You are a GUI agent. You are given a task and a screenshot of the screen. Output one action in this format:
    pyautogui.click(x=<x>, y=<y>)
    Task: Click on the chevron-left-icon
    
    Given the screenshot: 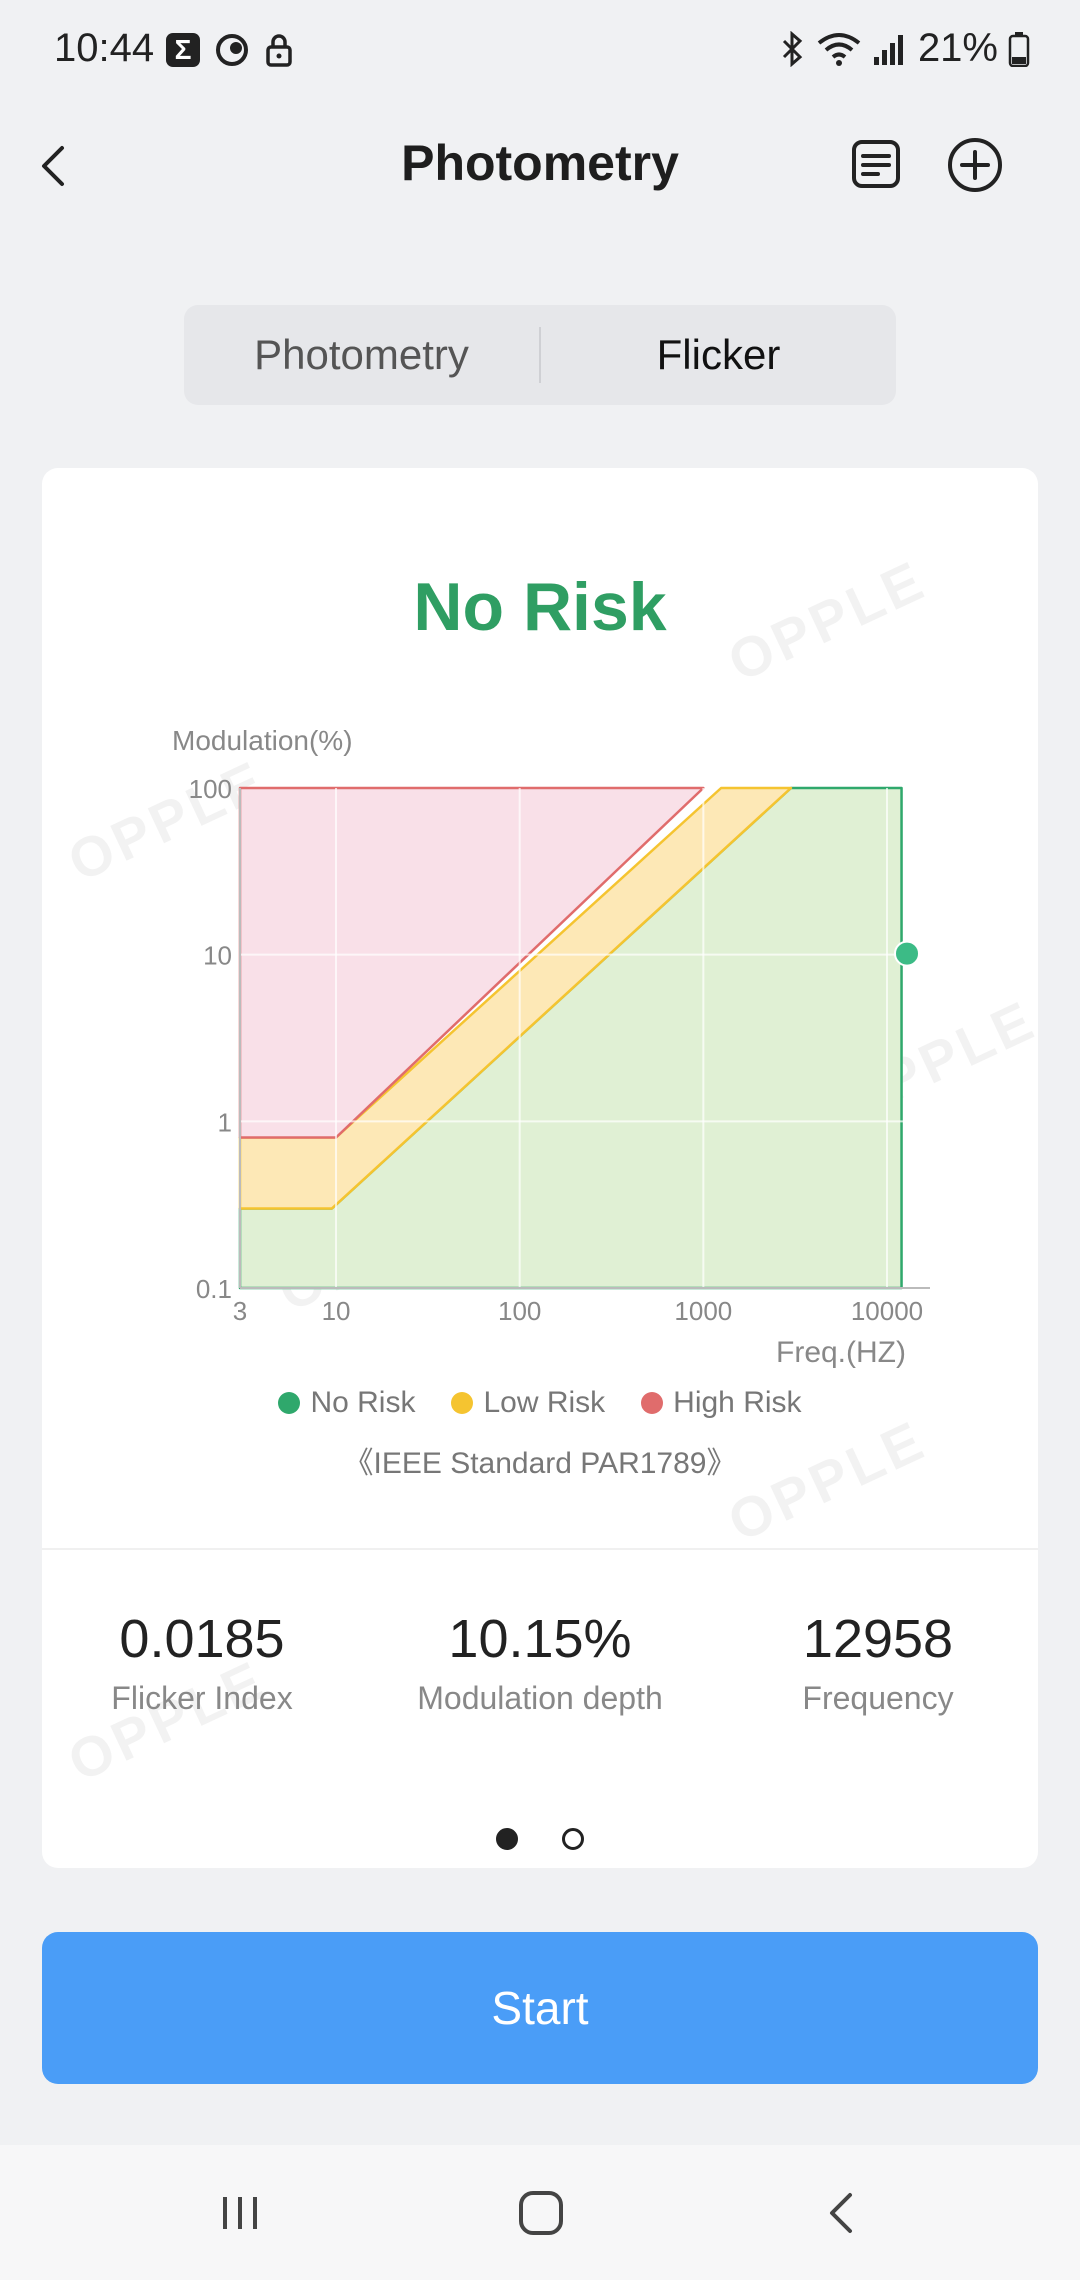 What is the action you would take?
    pyautogui.click(x=53, y=166)
    